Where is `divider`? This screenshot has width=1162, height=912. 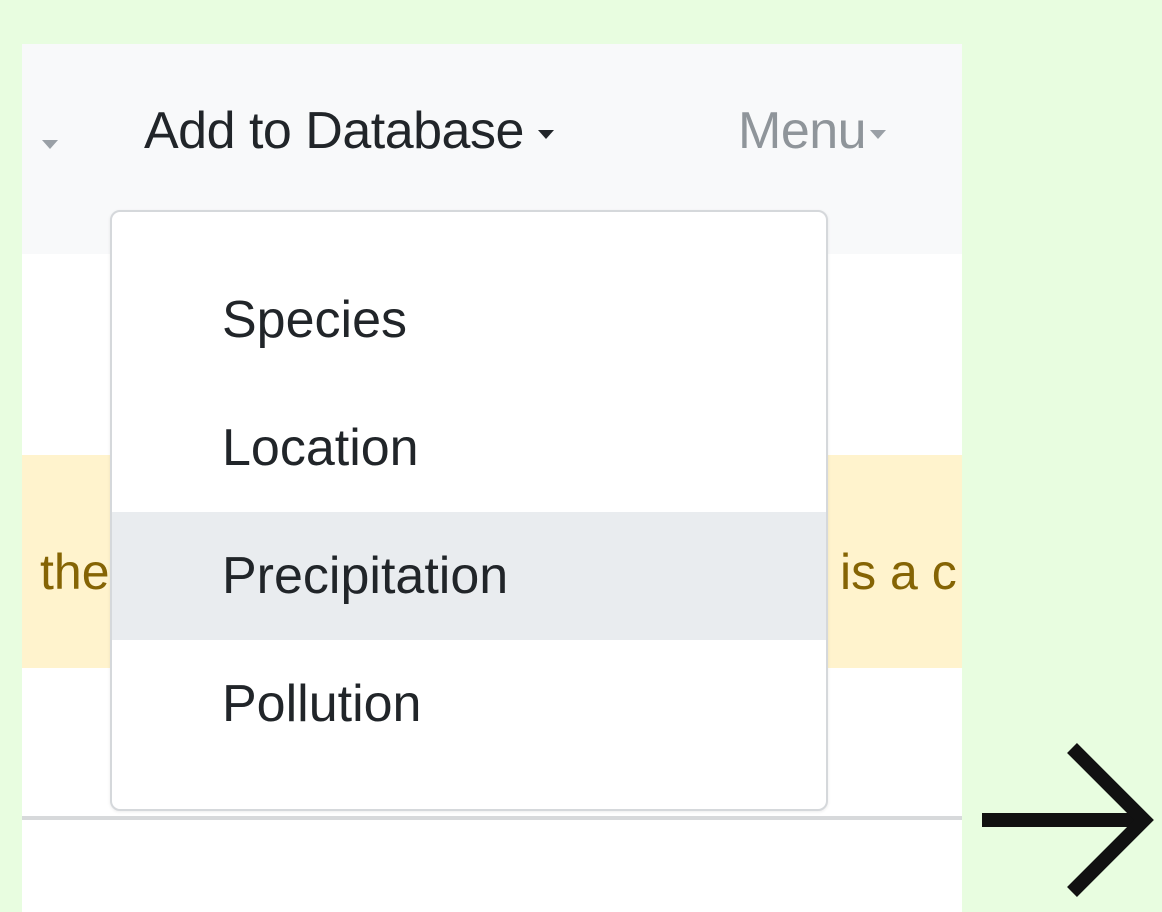 divider is located at coordinates (492, 818).